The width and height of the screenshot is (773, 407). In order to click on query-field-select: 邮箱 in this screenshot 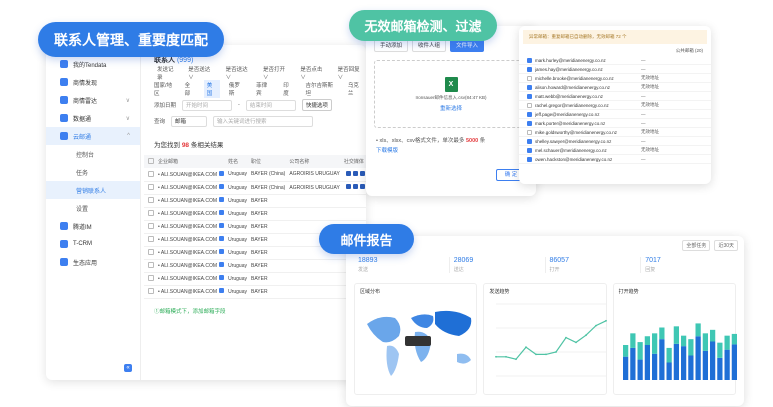, I will do `click(189, 121)`.